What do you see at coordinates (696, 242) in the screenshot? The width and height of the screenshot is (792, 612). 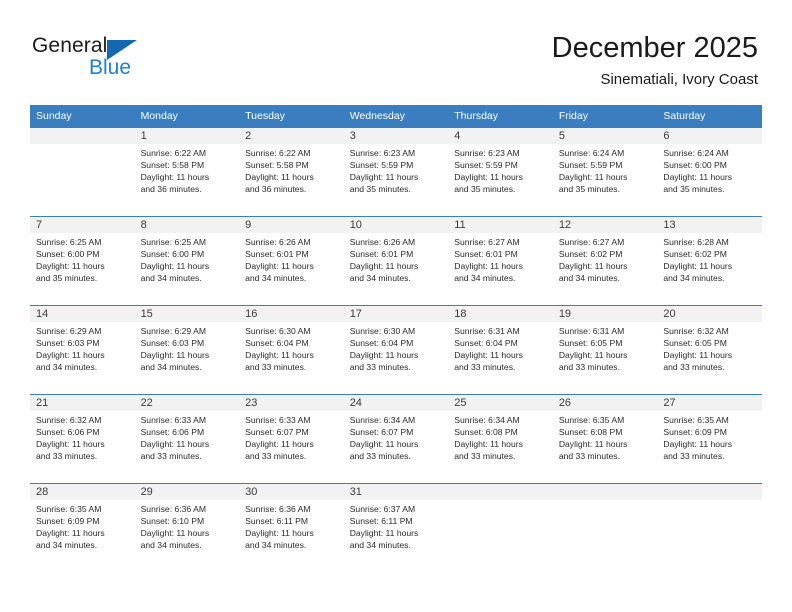 I see `sunrise-text: Sunrise: 6:28 AM` at bounding box center [696, 242].